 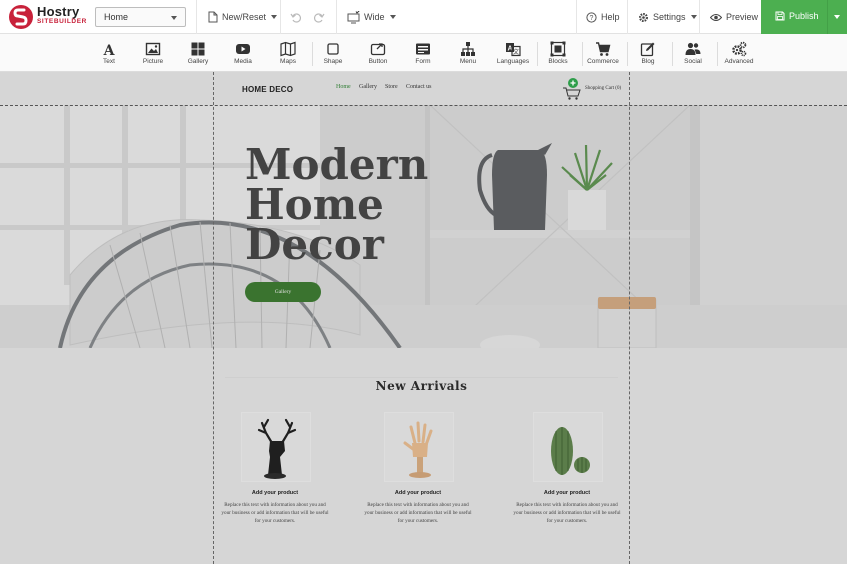 I want to click on widget-button: Button, so click(x=378, y=53).